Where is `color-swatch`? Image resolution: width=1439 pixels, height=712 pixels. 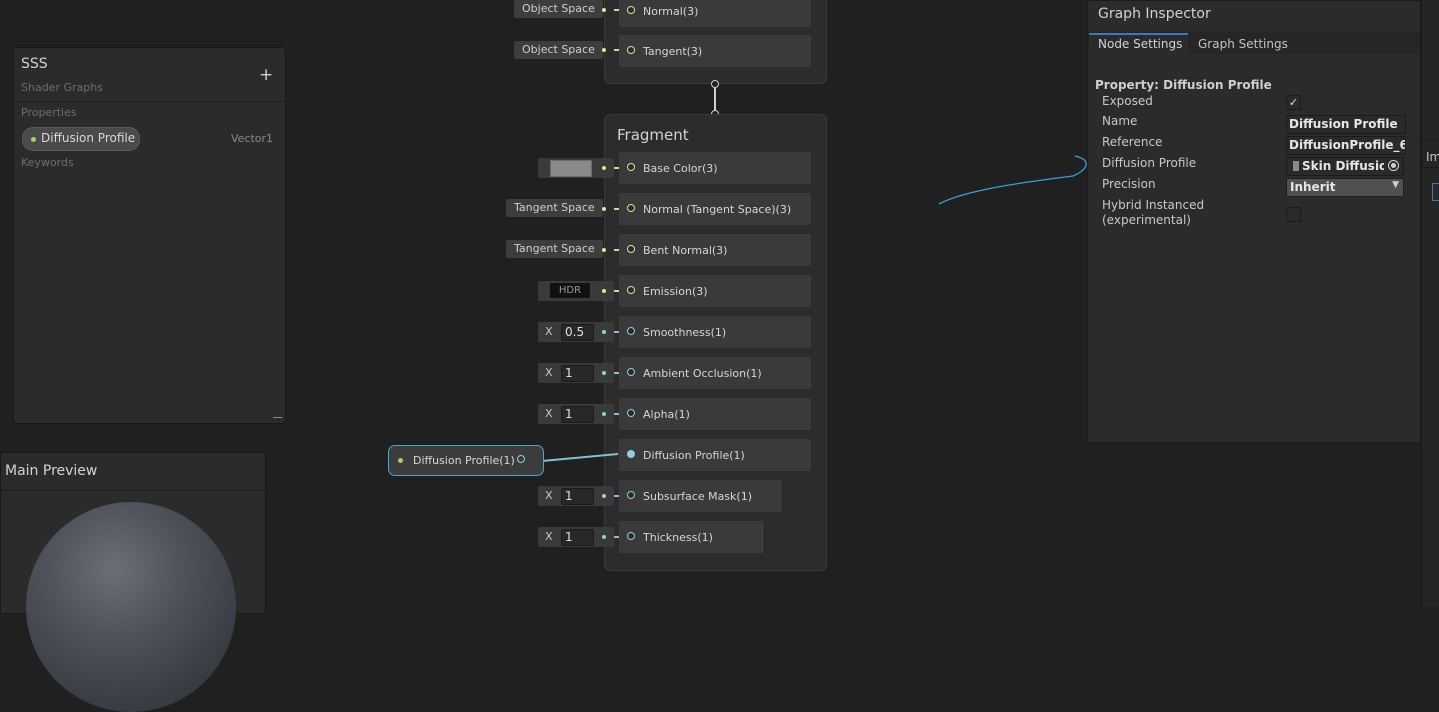 color-swatch is located at coordinates (571, 168).